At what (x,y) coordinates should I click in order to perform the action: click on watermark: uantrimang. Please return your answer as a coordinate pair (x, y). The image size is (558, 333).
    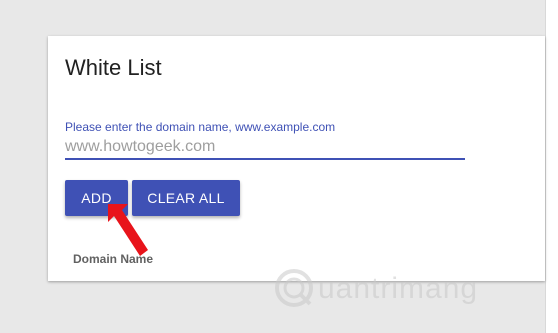
    Looking at the image, I should click on (387, 291).